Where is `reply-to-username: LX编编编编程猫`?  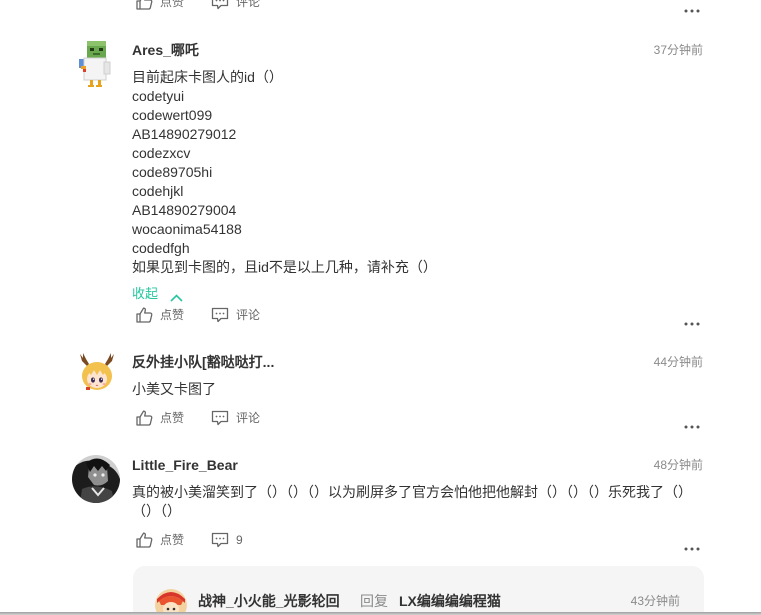
reply-to-username: LX编编编编程猫 is located at coordinates (450, 601).